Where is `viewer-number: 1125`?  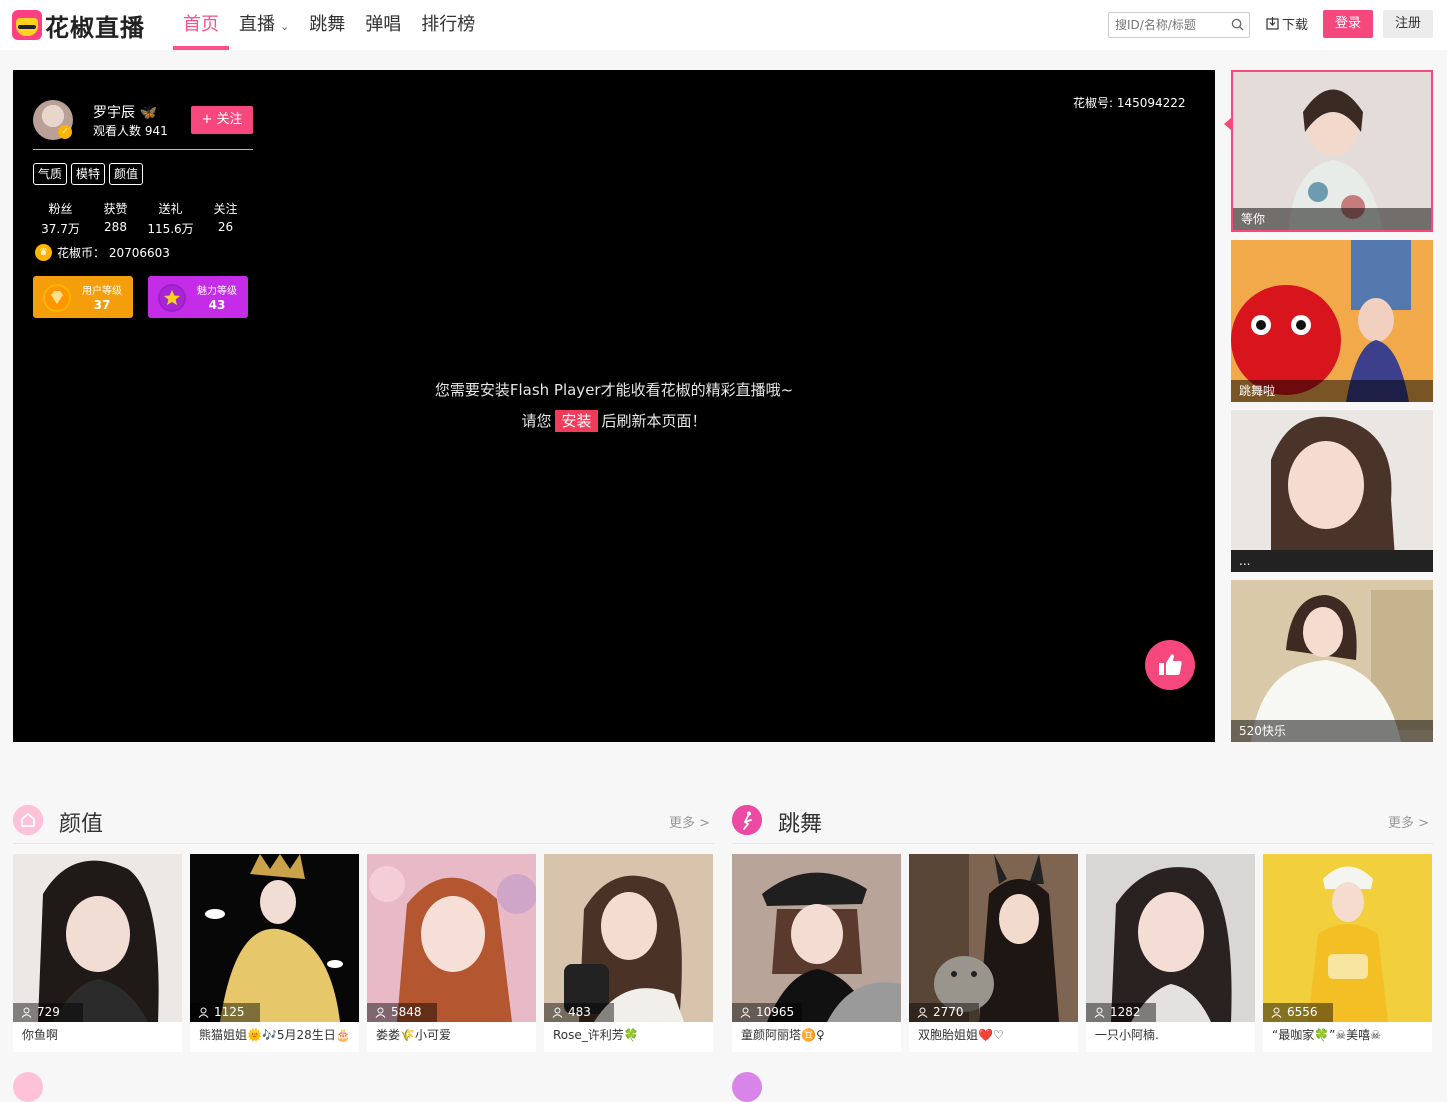 viewer-number: 1125 is located at coordinates (229, 1012).